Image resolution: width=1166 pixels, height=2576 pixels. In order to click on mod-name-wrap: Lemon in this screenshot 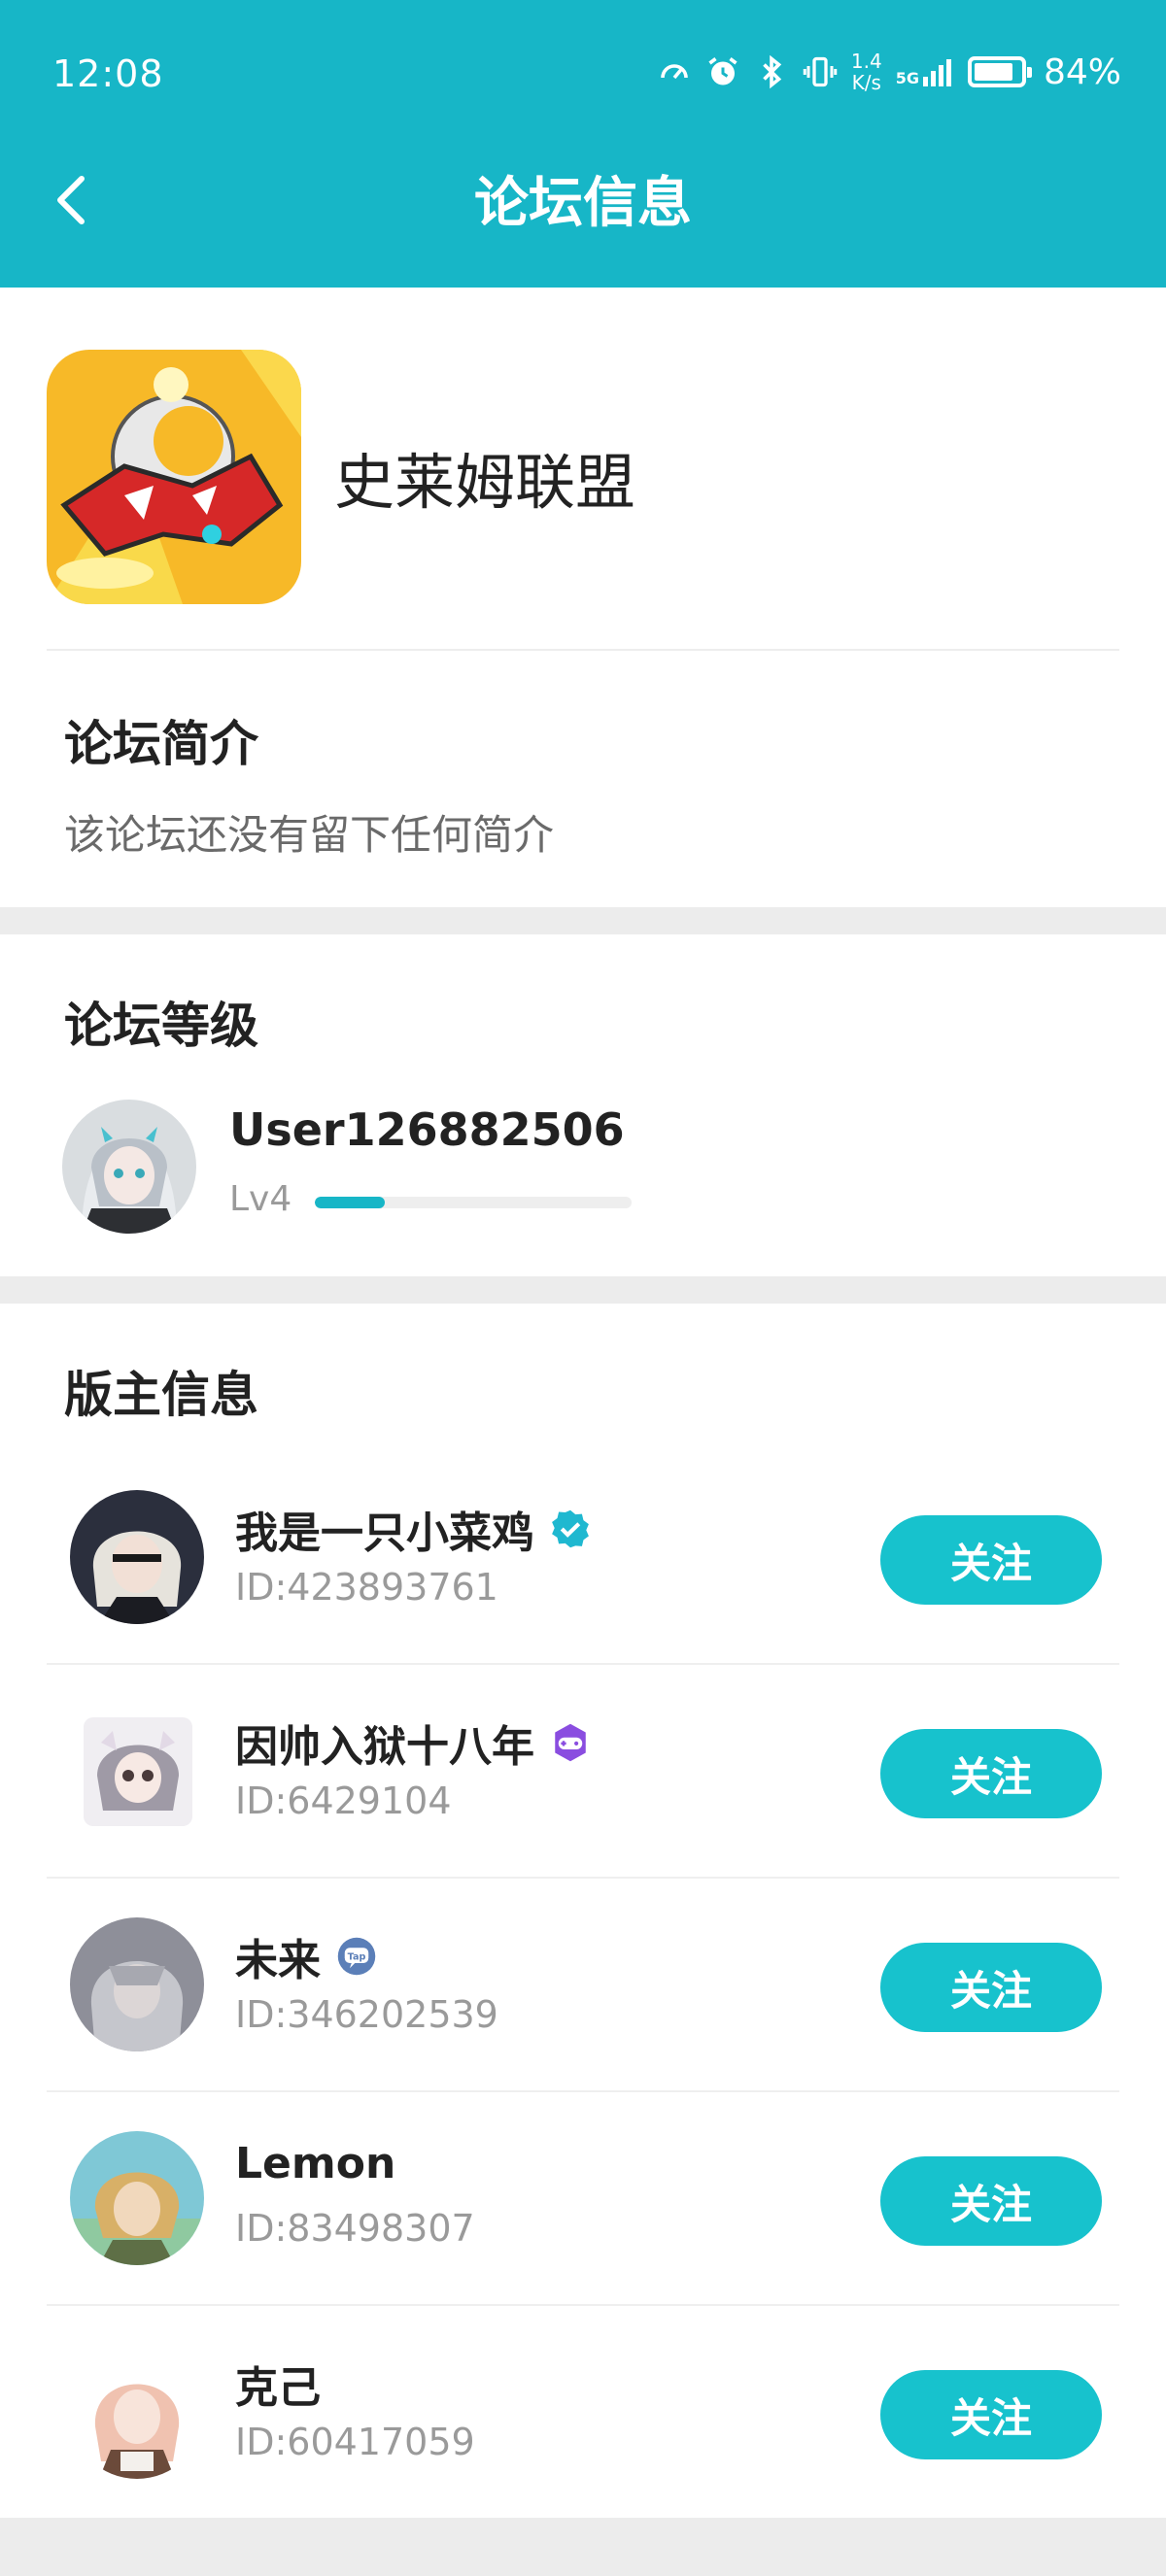, I will do `click(315, 2163)`.